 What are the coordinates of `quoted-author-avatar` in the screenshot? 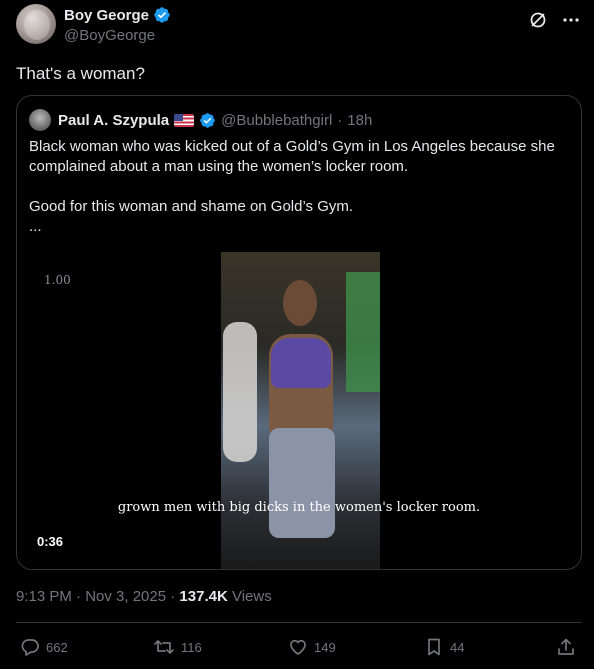 It's located at (40, 120).